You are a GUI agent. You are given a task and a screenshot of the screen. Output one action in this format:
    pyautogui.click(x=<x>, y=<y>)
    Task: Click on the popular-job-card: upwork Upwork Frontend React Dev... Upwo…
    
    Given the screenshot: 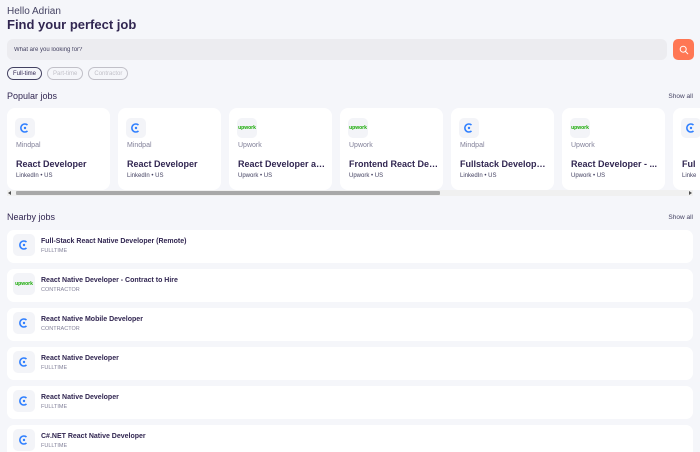 What is the action you would take?
    pyautogui.click(x=391, y=149)
    